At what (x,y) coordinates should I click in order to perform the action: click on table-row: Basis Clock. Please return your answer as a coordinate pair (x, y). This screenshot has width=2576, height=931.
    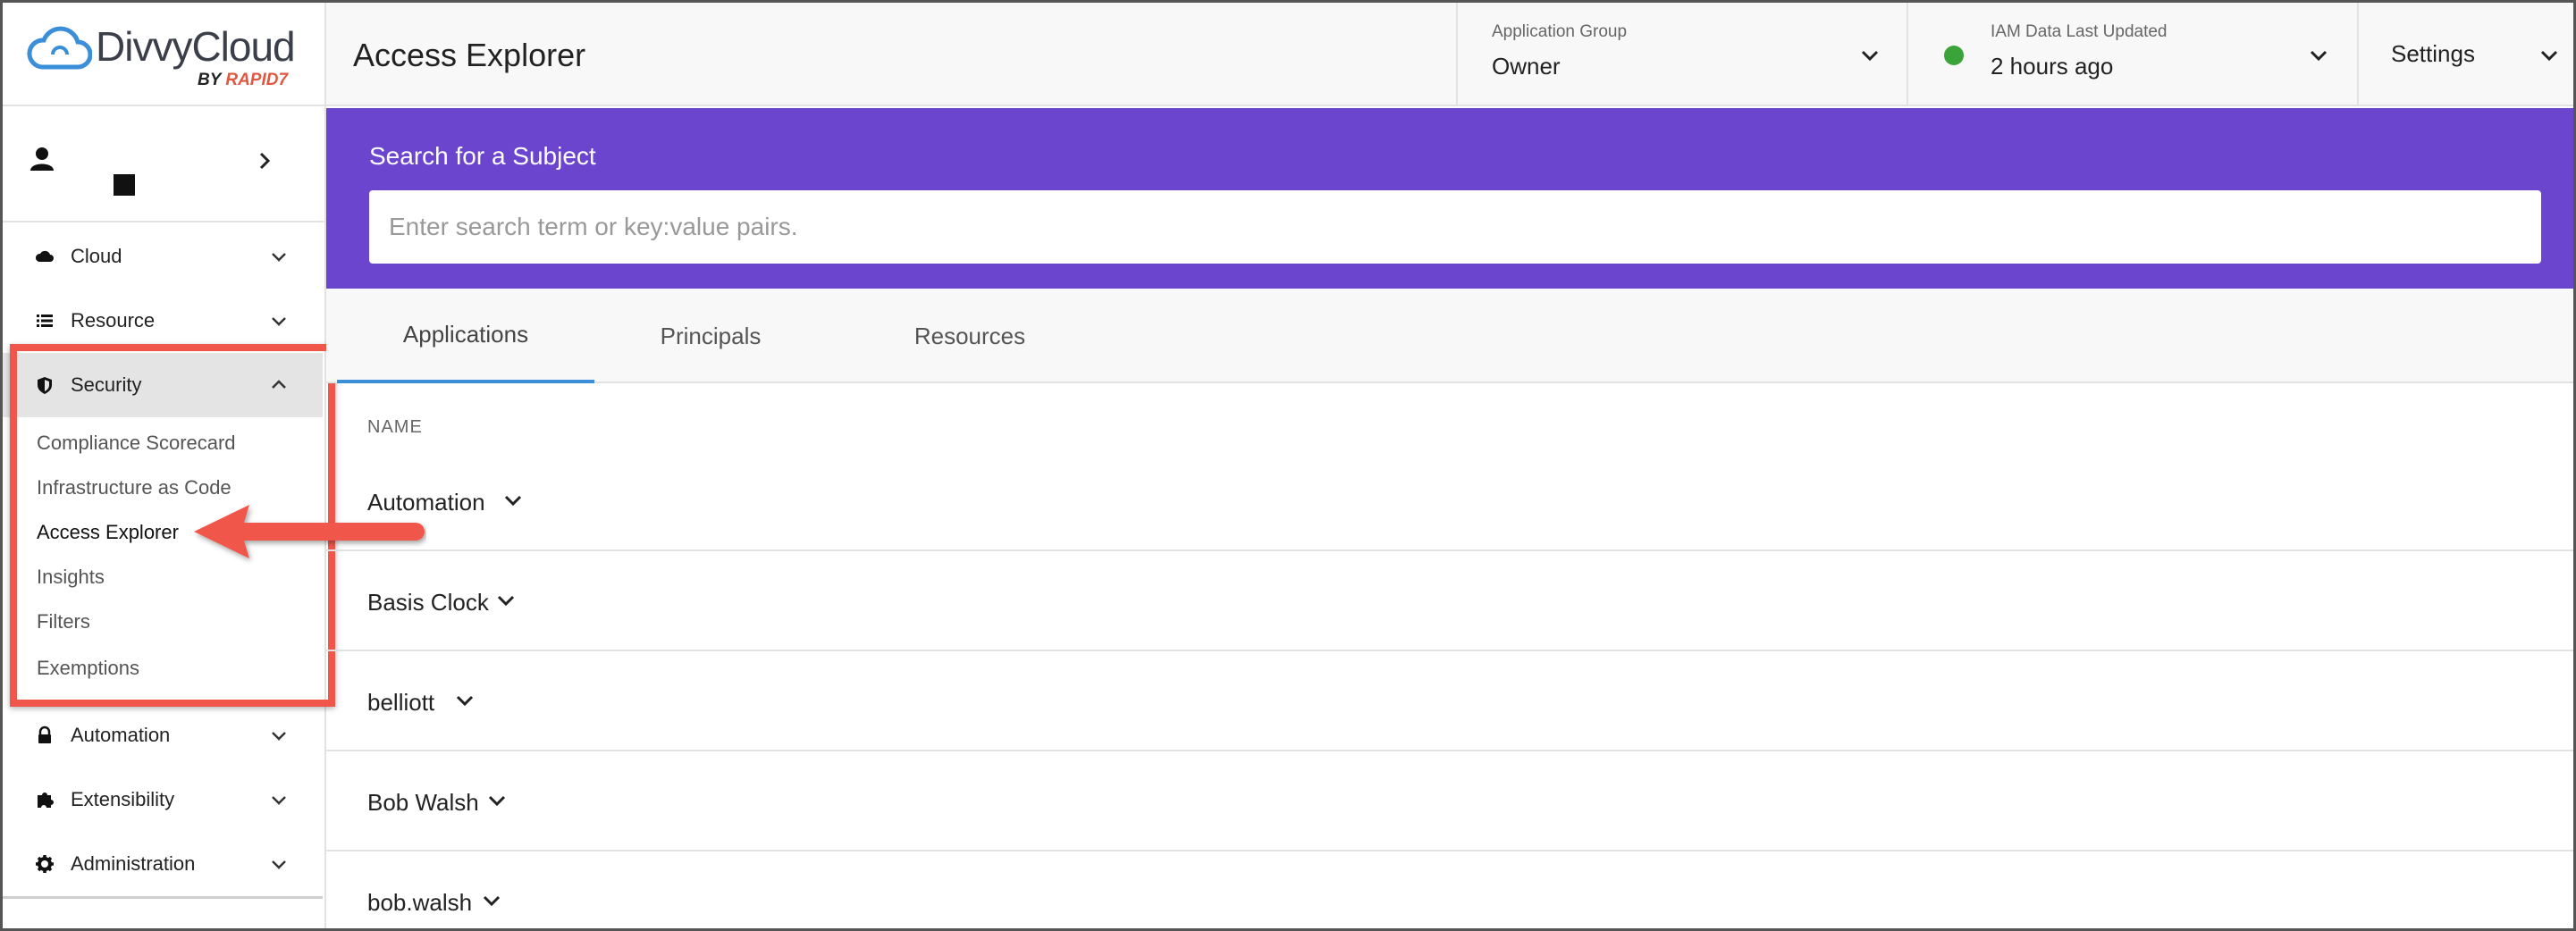
    Looking at the image, I should click on (1450, 601).